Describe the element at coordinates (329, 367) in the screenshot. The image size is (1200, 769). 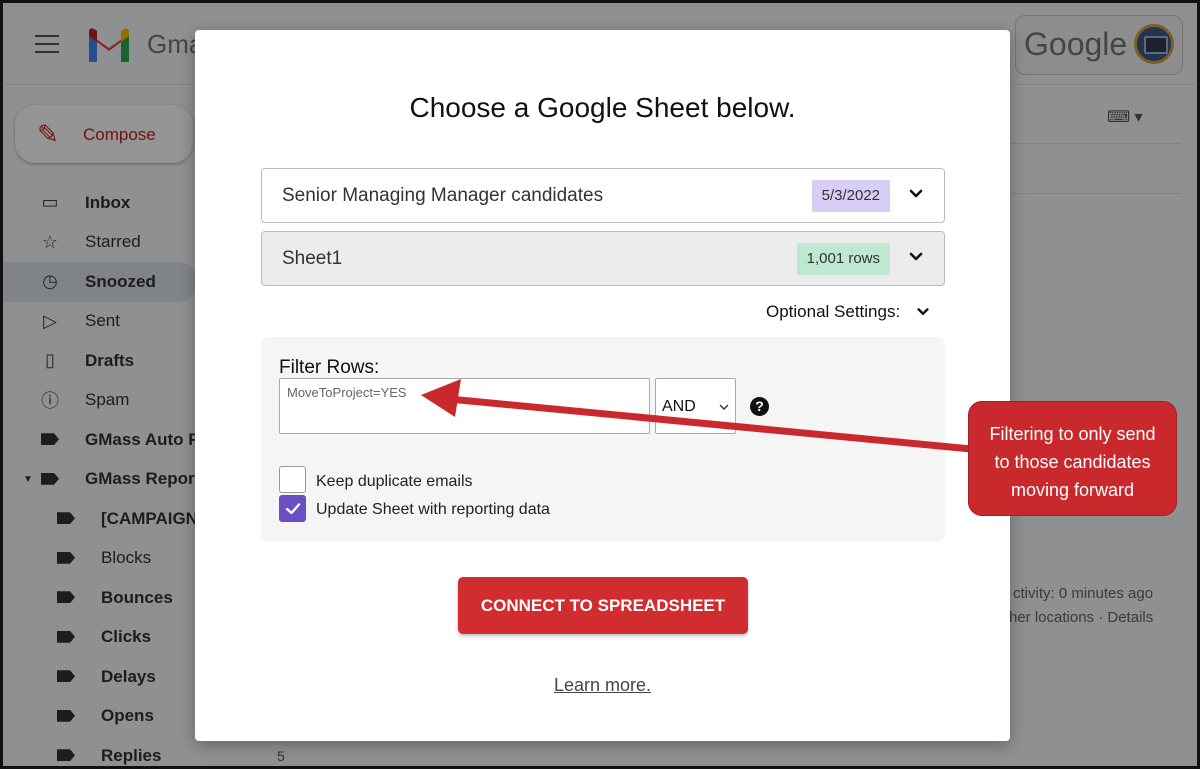
I see `filter-rows-label: Filter Rows:` at that location.